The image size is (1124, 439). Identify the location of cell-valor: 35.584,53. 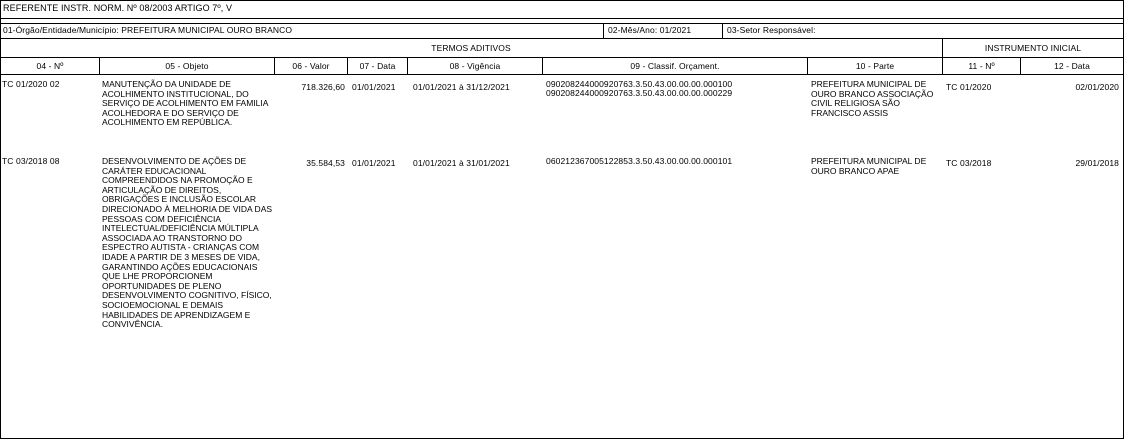
(325, 163).